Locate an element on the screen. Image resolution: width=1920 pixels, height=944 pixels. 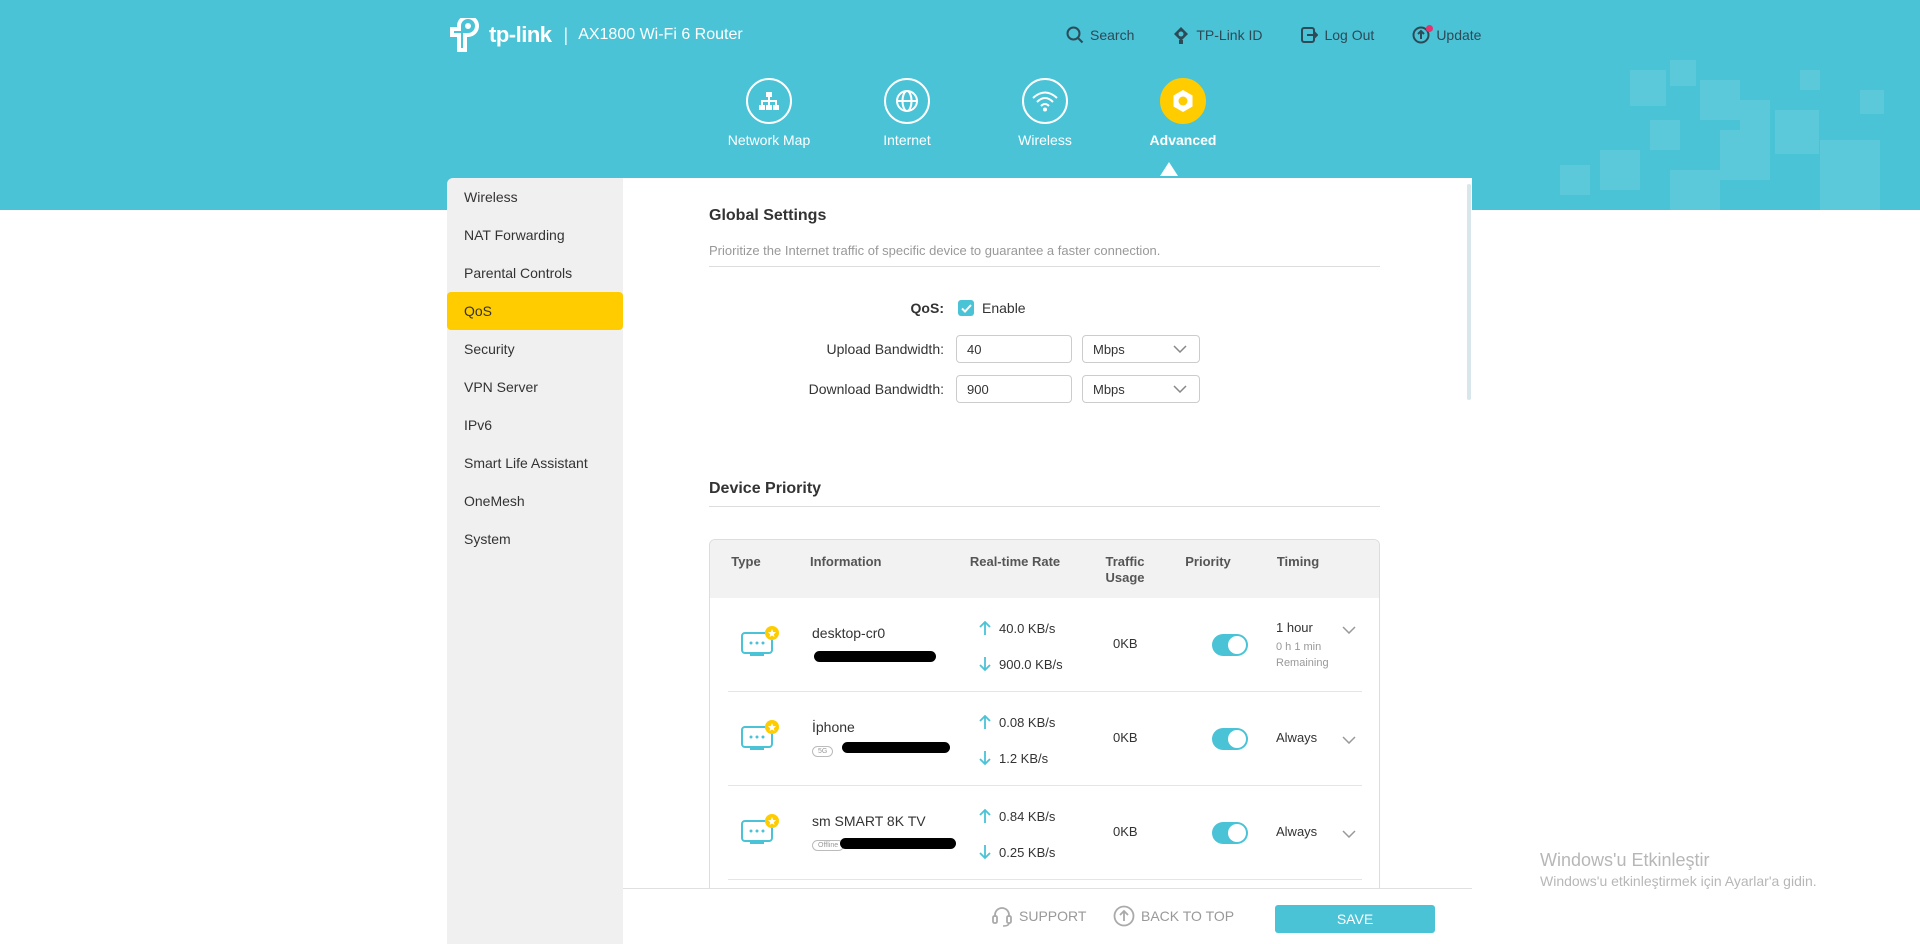
nav-advanced: Advanced is located at coordinates (1183, 113).